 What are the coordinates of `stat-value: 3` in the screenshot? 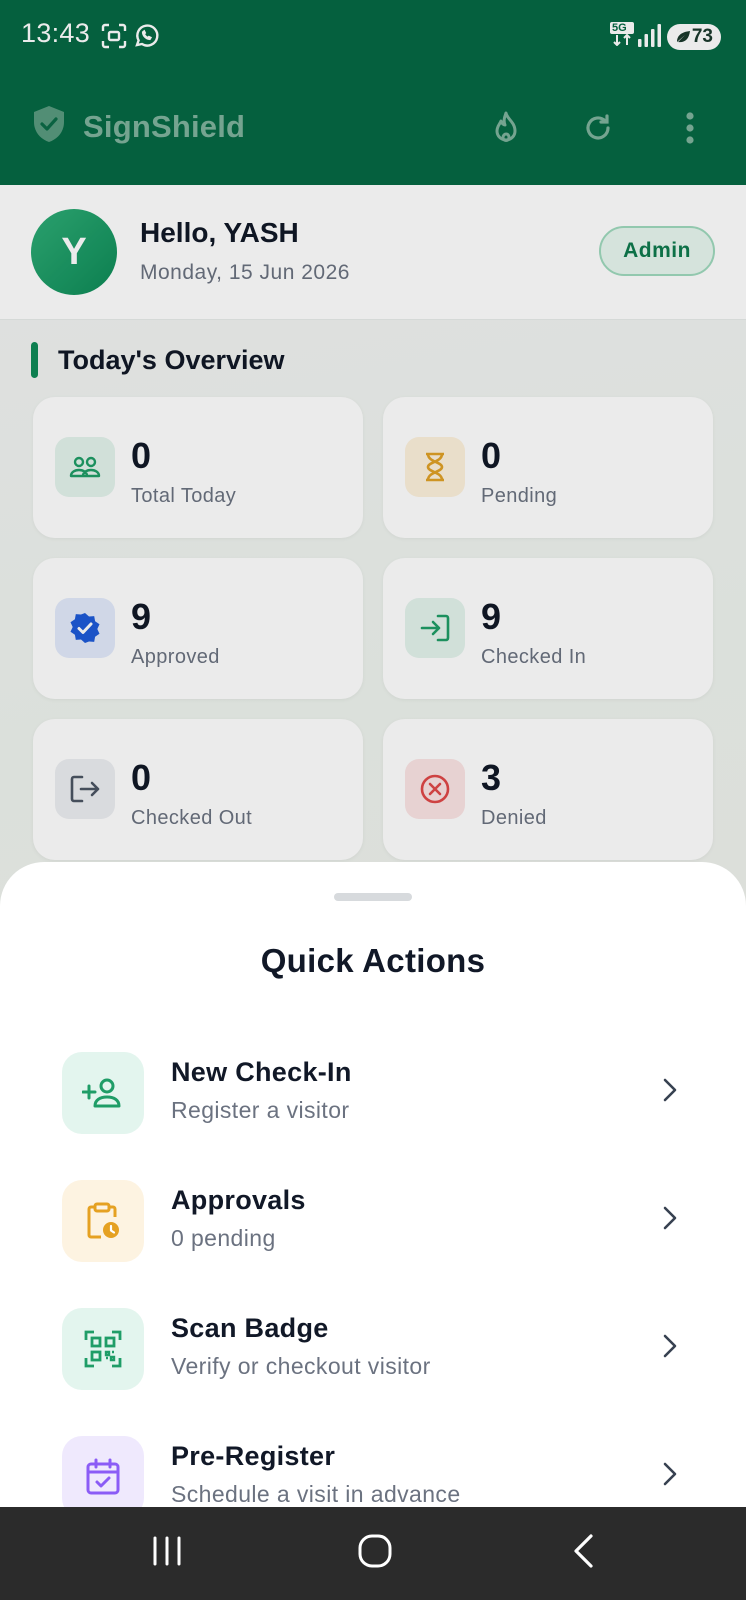 It's located at (491, 777).